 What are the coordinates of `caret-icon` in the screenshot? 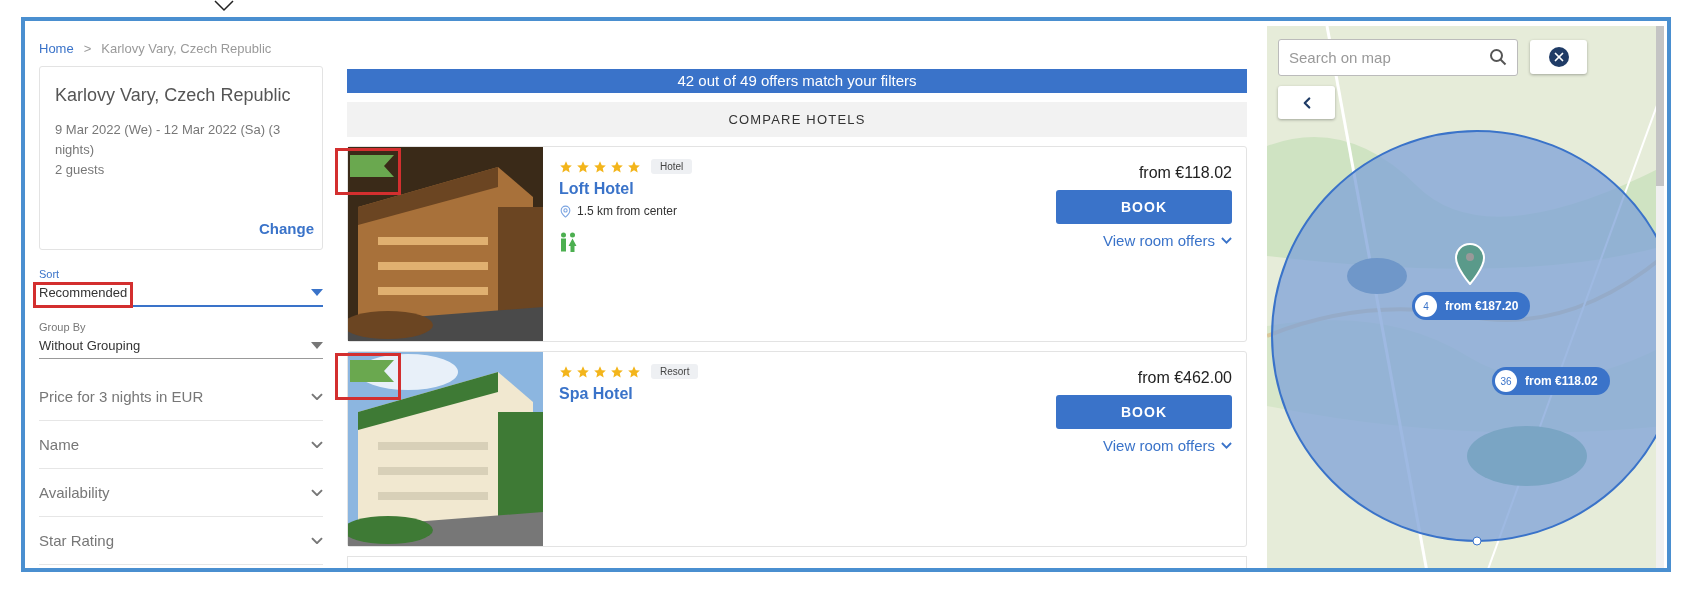 It's located at (224, 6).